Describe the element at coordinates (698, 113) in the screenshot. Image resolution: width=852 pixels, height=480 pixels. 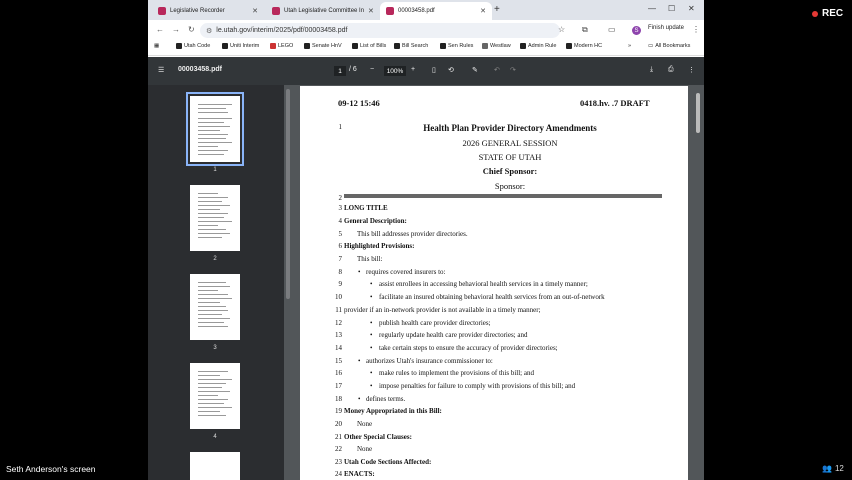
I see `document-scrollbar` at that location.